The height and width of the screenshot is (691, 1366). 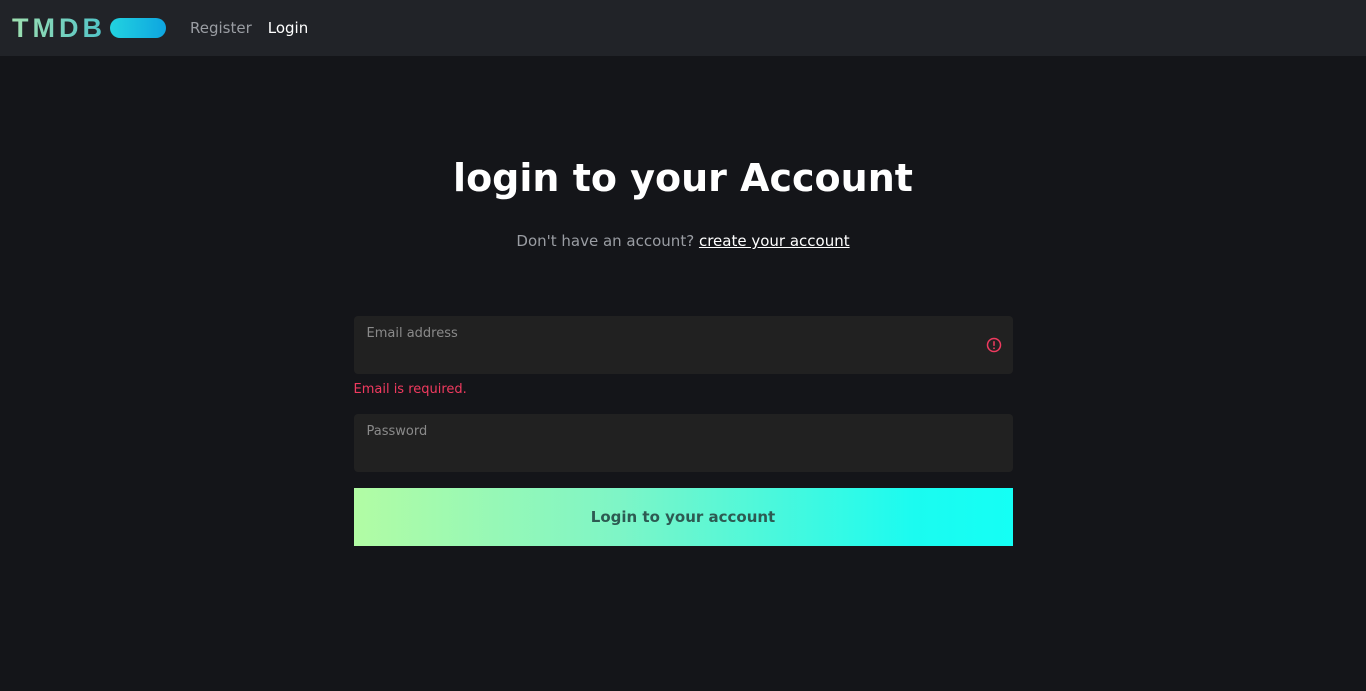 I want to click on email-label: Email address, so click(x=412, y=333).